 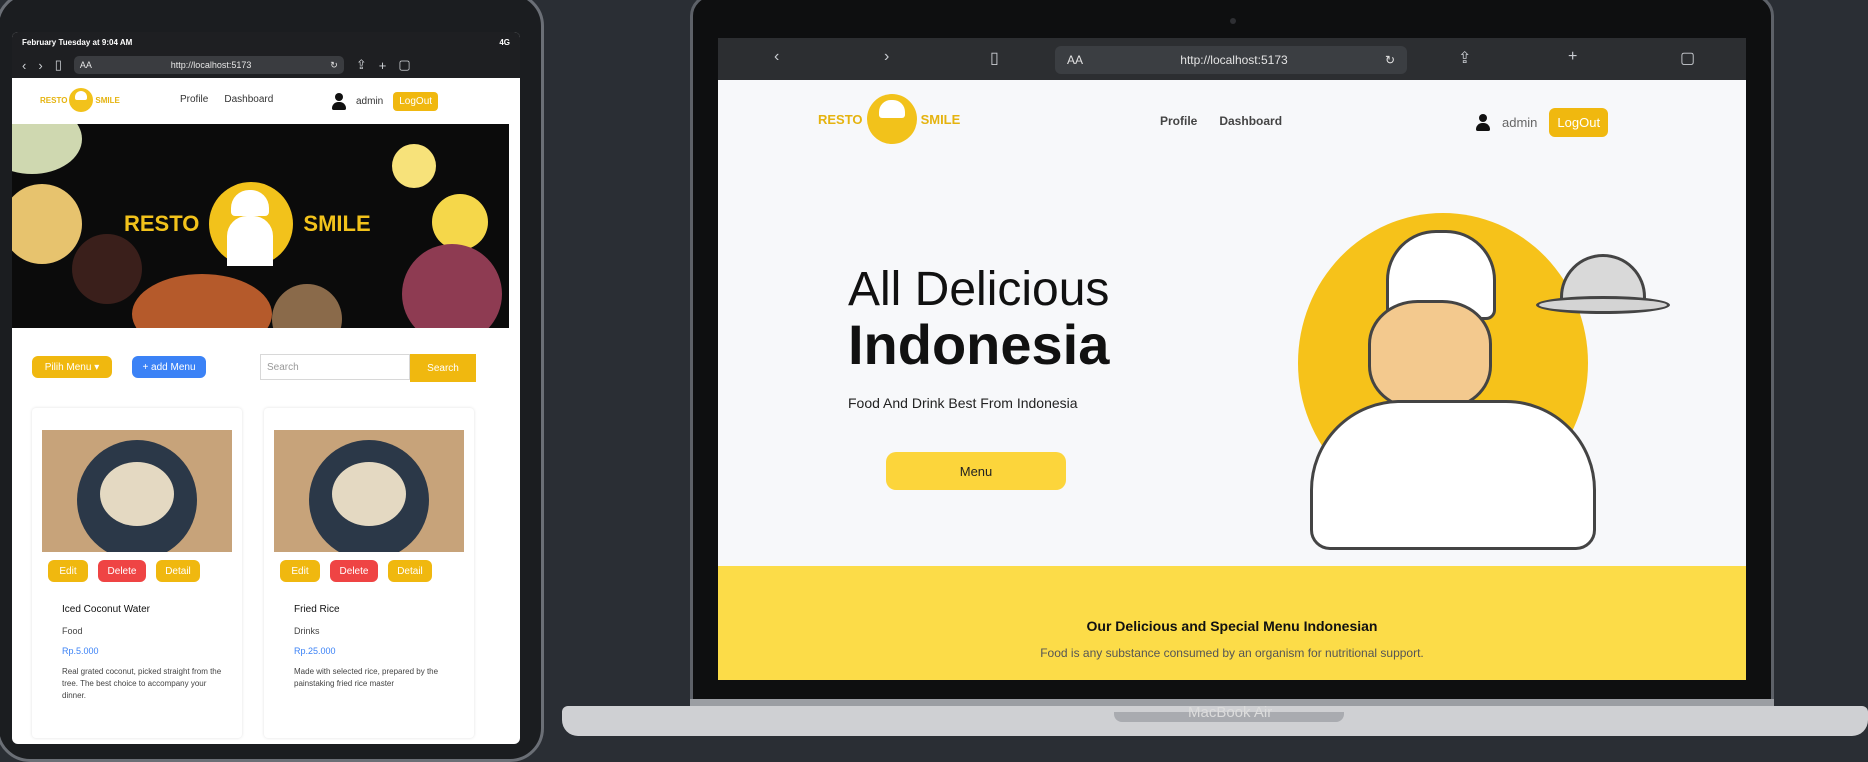 I want to click on category-select: Pilih Menu ▾, so click(x=72, y=367).